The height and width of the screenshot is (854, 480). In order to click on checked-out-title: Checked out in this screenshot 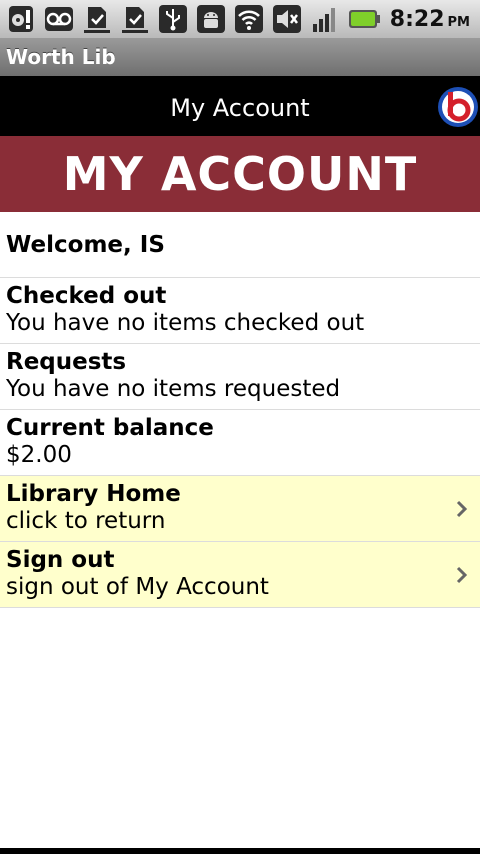, I will do `click(86, 296)`.